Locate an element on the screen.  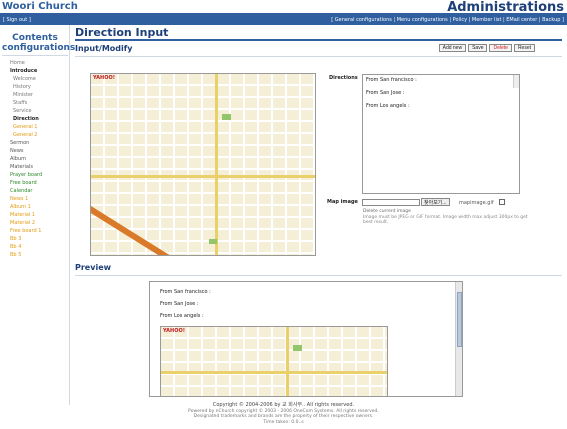
sidebar-item: Free board 1 is located at coordinates (26, 231).